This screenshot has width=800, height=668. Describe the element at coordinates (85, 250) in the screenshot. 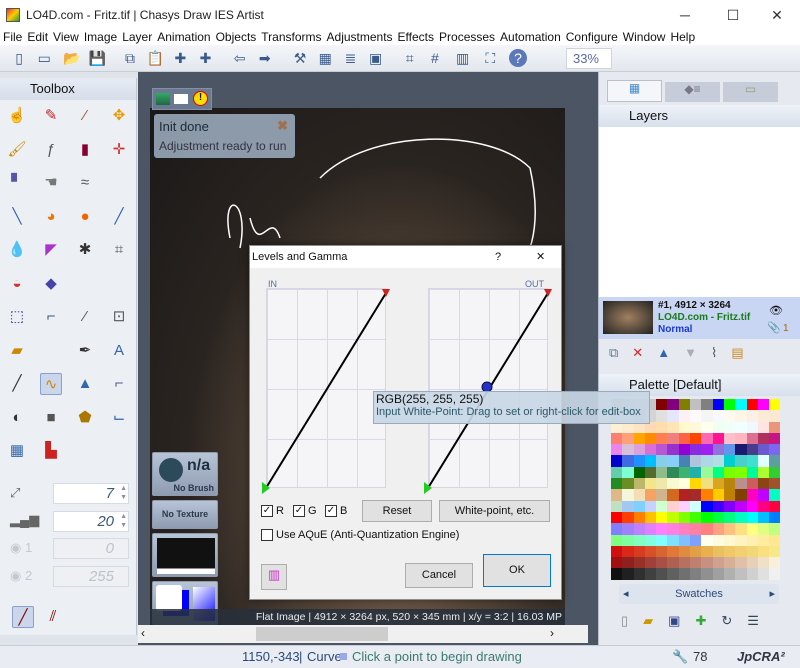

I see `splat-icon: ✱` at that location.